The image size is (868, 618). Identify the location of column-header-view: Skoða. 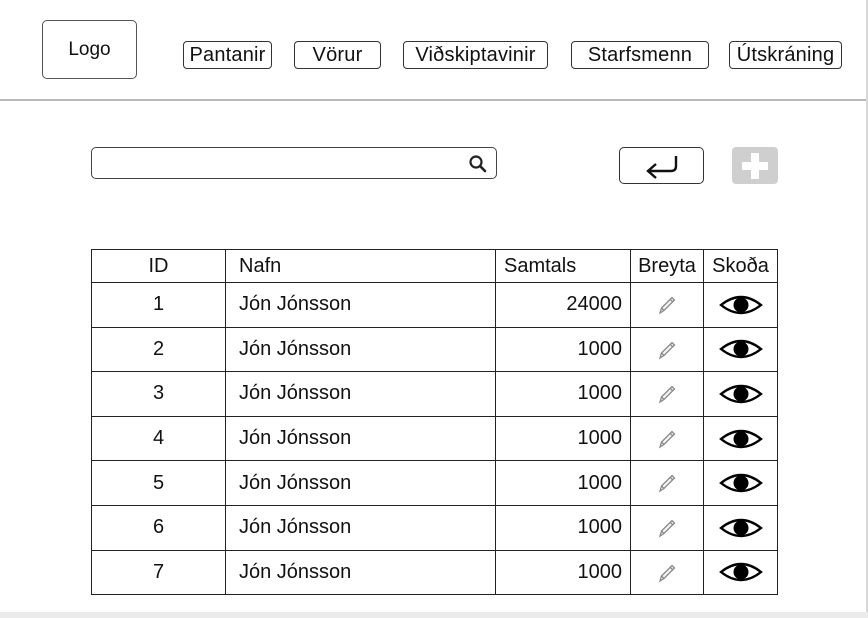
(740, 266).